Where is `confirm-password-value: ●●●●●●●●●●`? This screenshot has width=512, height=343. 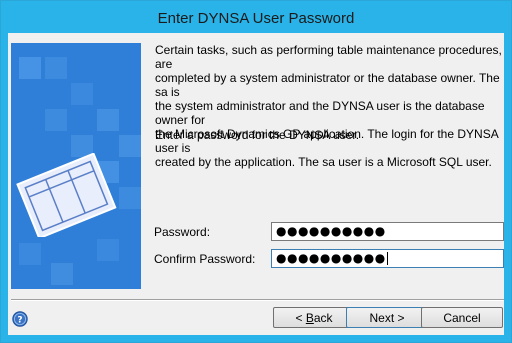 confirm-password-value: ●●●●●●●●●● is located at coordinates (331, 258).